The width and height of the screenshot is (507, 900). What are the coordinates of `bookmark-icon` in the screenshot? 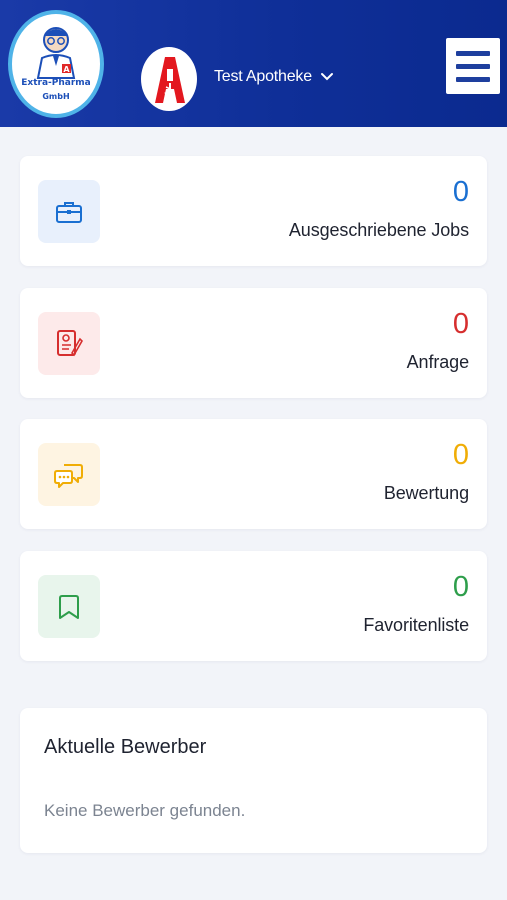 It's located at (69, 606).